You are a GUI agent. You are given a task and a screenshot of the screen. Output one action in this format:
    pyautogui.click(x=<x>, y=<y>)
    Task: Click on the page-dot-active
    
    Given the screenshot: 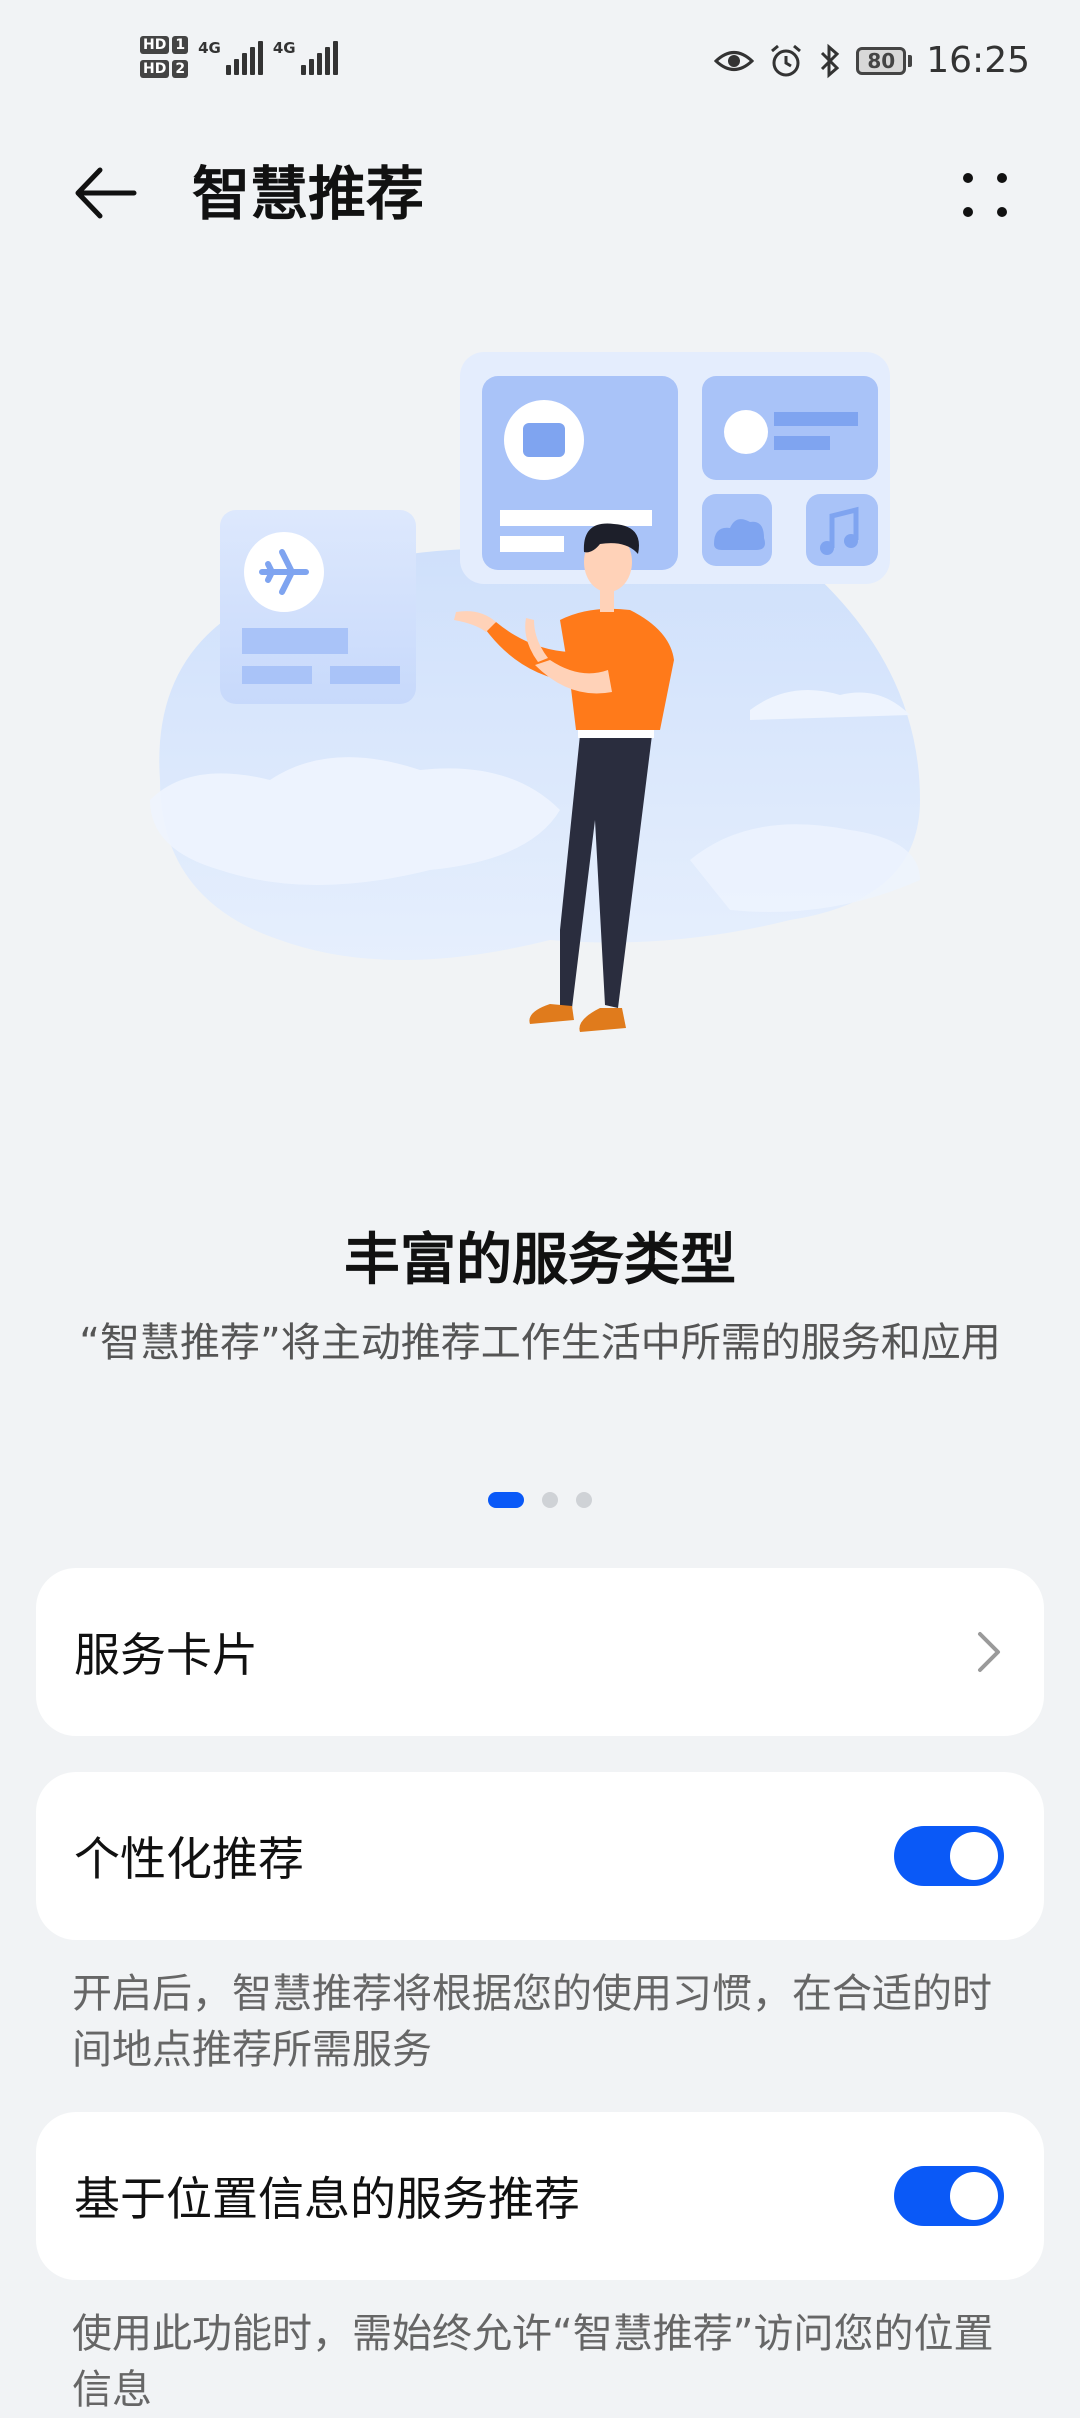 What is the action you would take?
    pyautogui.click(x=506, y=1500)
    